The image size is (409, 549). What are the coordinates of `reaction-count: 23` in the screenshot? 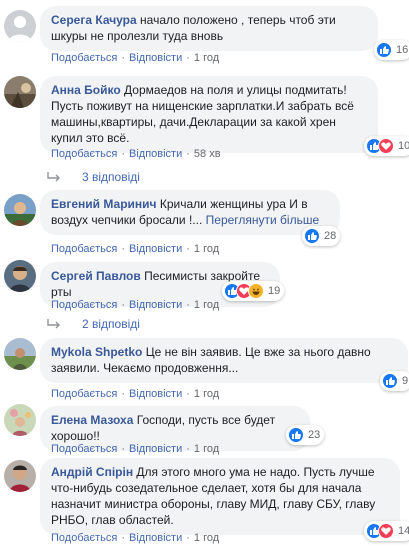 It's located at (314, 435).